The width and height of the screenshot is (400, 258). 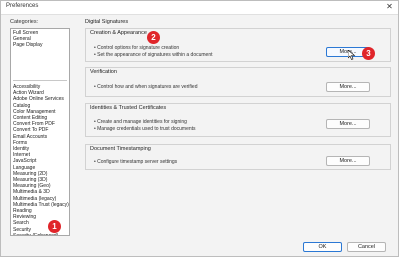 I want to click on categories-label: Categories:, so click(x=24, y=22).